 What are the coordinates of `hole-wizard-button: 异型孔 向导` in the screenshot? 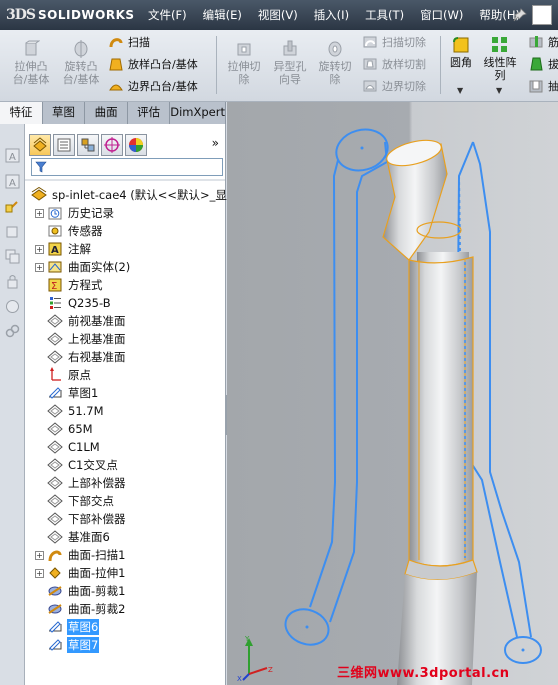 It's located at (290, 63).